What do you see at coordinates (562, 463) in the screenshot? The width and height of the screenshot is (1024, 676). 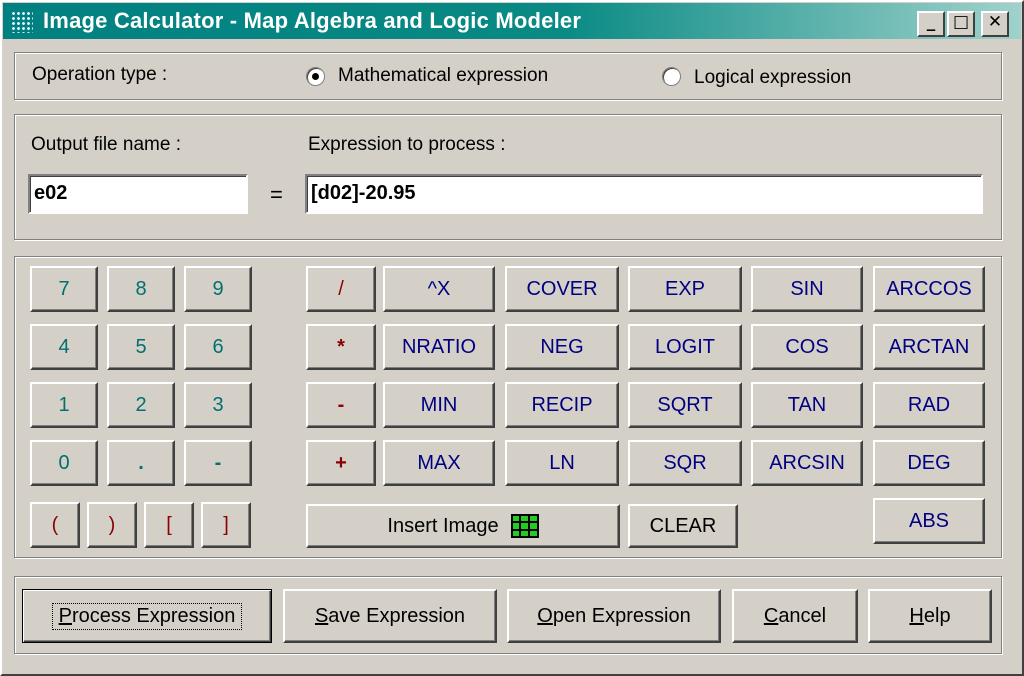 I see `fn-ln: LN` at bounding box center [562, 463].